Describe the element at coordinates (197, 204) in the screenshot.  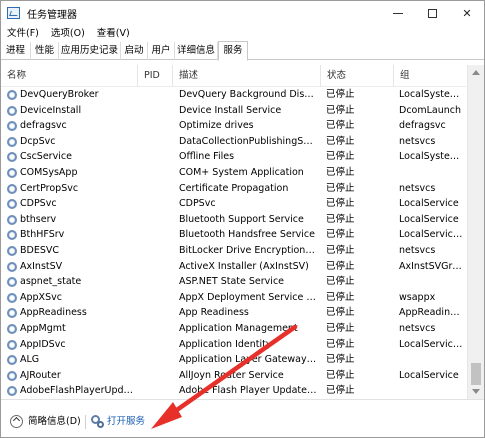
I see `service-description: CDPSvc` at that location.